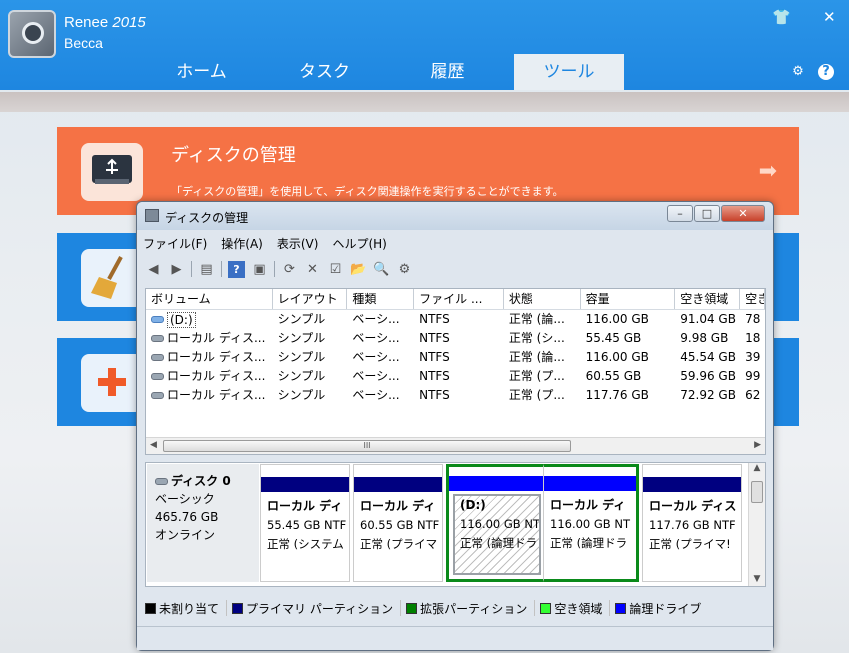 This screenshot has width=849, height=653. Describe the element at coordinates (398, 523) in the screenshot. I see `partition: ローカル ディ 60.55 GB NTF 正常 (プライマ` at that location.